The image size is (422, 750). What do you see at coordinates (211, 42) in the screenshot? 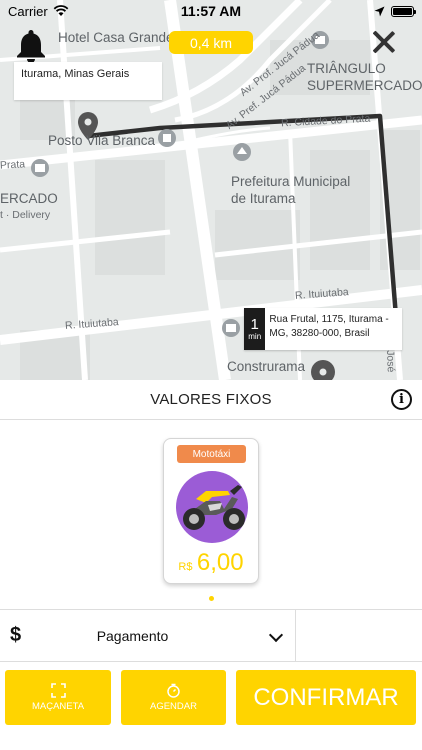
I see `distance-badge: 0,4 km` at bounding box center [211, 42].